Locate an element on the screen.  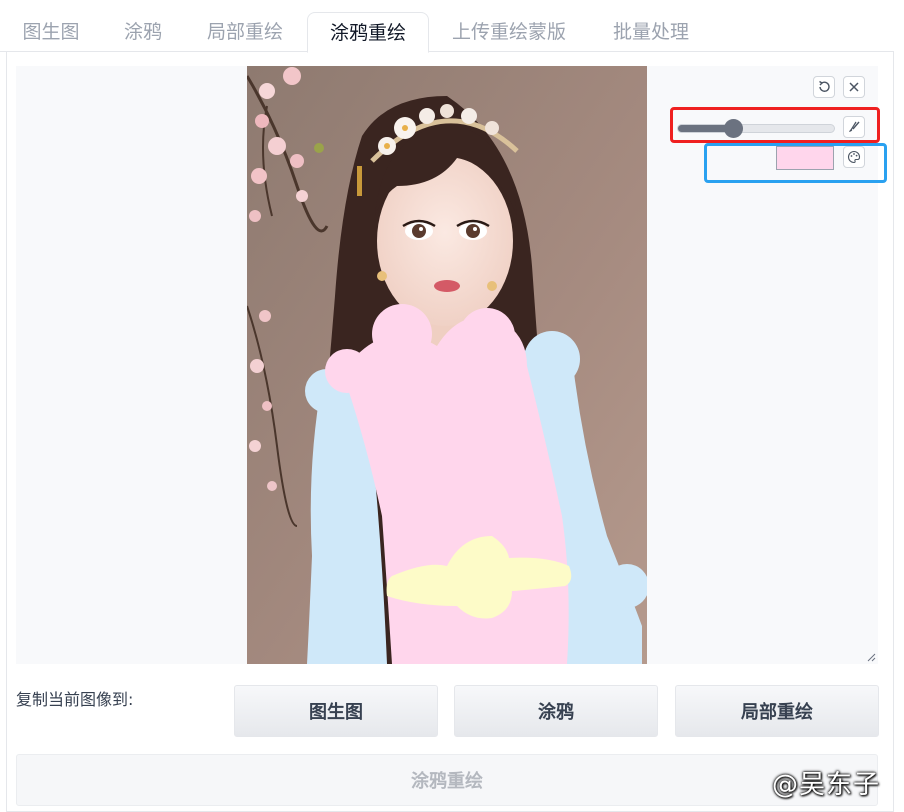
tab-img2img: 图生图 is located at coordinates (51, 32).